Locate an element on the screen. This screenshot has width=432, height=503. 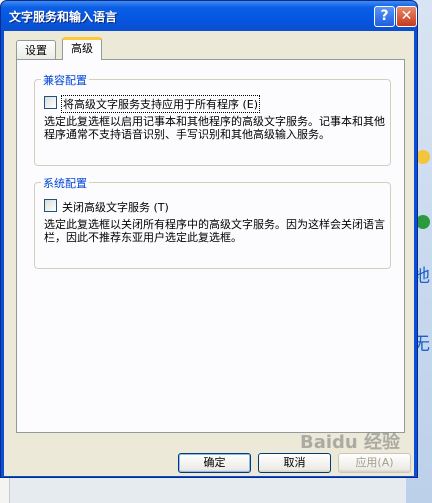
ok-button: 确定 is located at coordinates (214, 463).